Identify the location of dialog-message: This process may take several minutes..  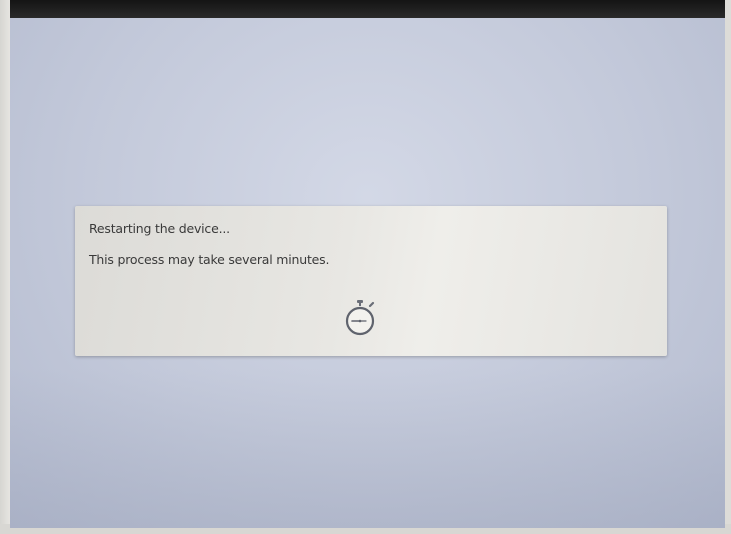
(209, 259).